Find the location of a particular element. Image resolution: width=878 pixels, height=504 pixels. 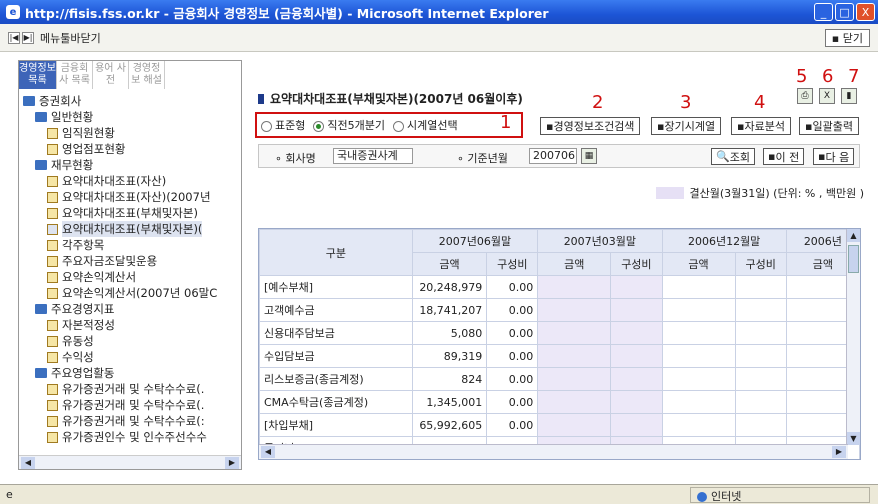

zone-label: 인터넷 is located at coordinates (726, 496).